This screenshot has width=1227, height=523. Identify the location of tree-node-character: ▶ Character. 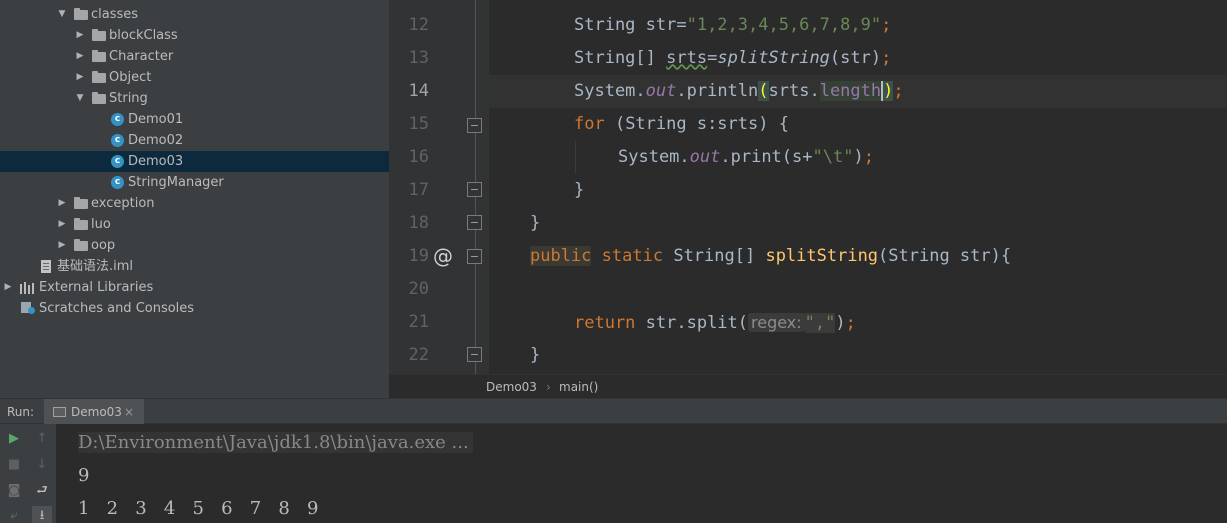
(124, 56).